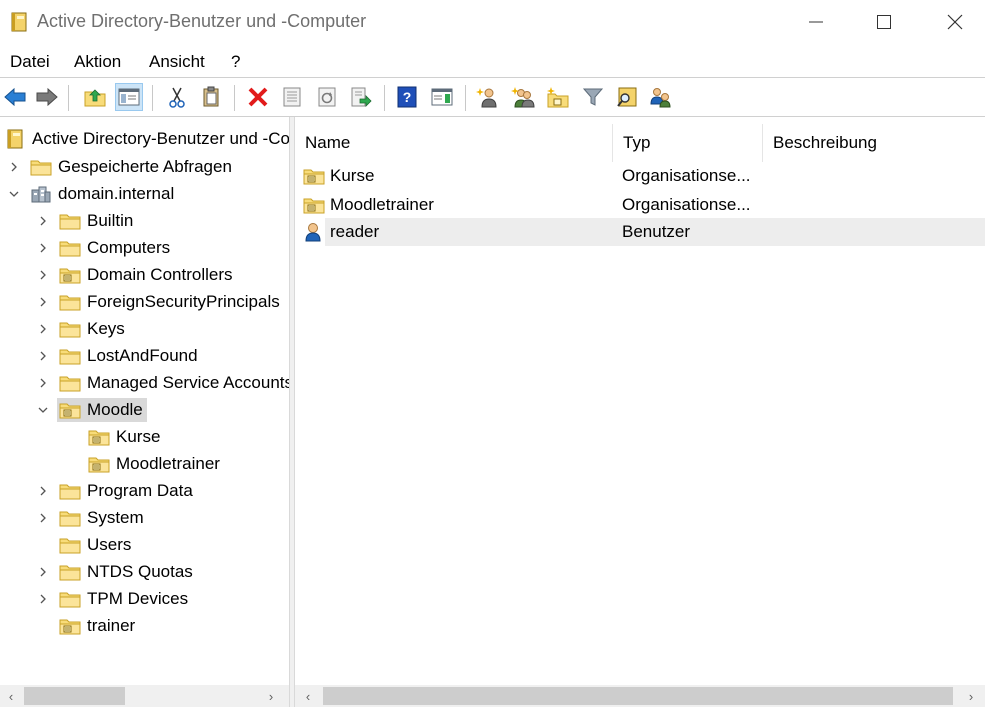 Image resolution: width=985 pixels, height=707 pixels. What do you see at coordinates (144, 696) in the screenshot?
I see `tree-horizontal-scrollbar: ‹ ›` at bounding box center [144, 696].